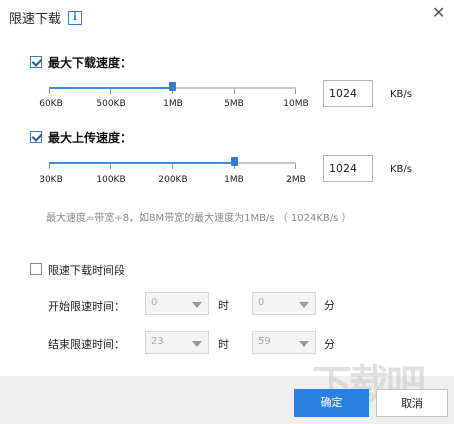  I want to click on cancel-button: 取消, so click(412, 403).